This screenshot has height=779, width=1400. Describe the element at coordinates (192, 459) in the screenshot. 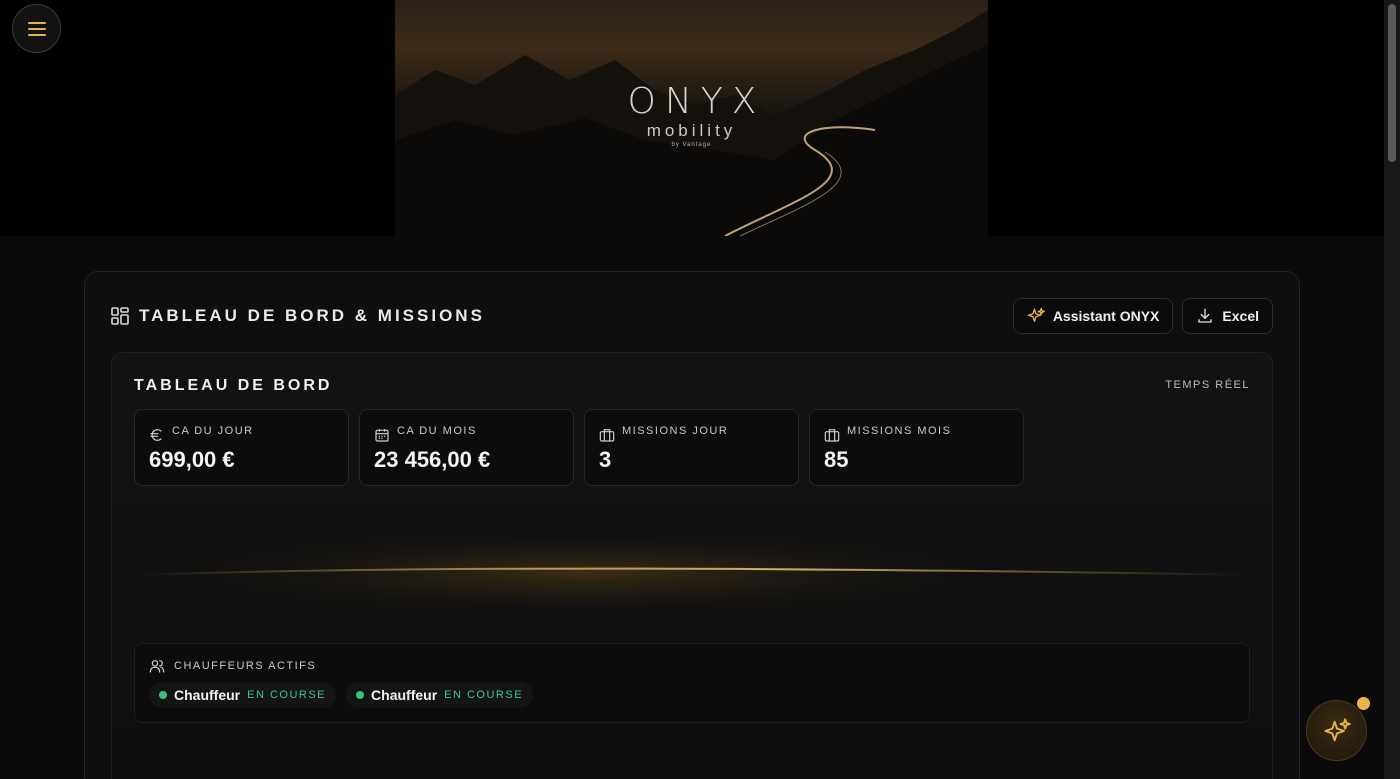

I see `stat-value: 699,00 €` at that location.